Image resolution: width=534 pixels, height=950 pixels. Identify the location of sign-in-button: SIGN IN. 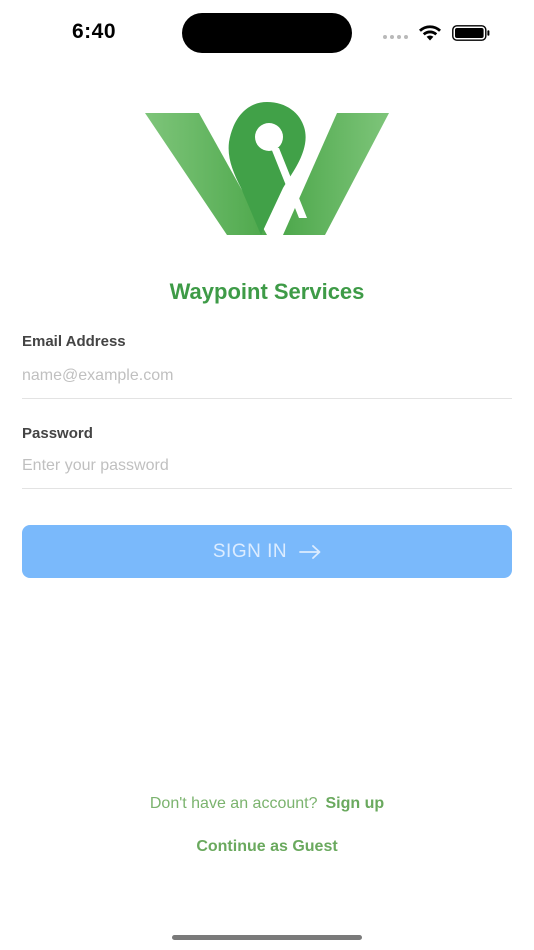
(267, 551).